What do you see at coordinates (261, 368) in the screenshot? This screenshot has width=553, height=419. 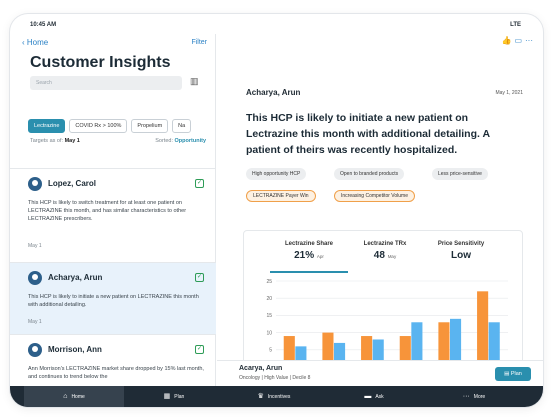 I see `summary-name: Acarya, Arun` at bounding box center [261, 368].